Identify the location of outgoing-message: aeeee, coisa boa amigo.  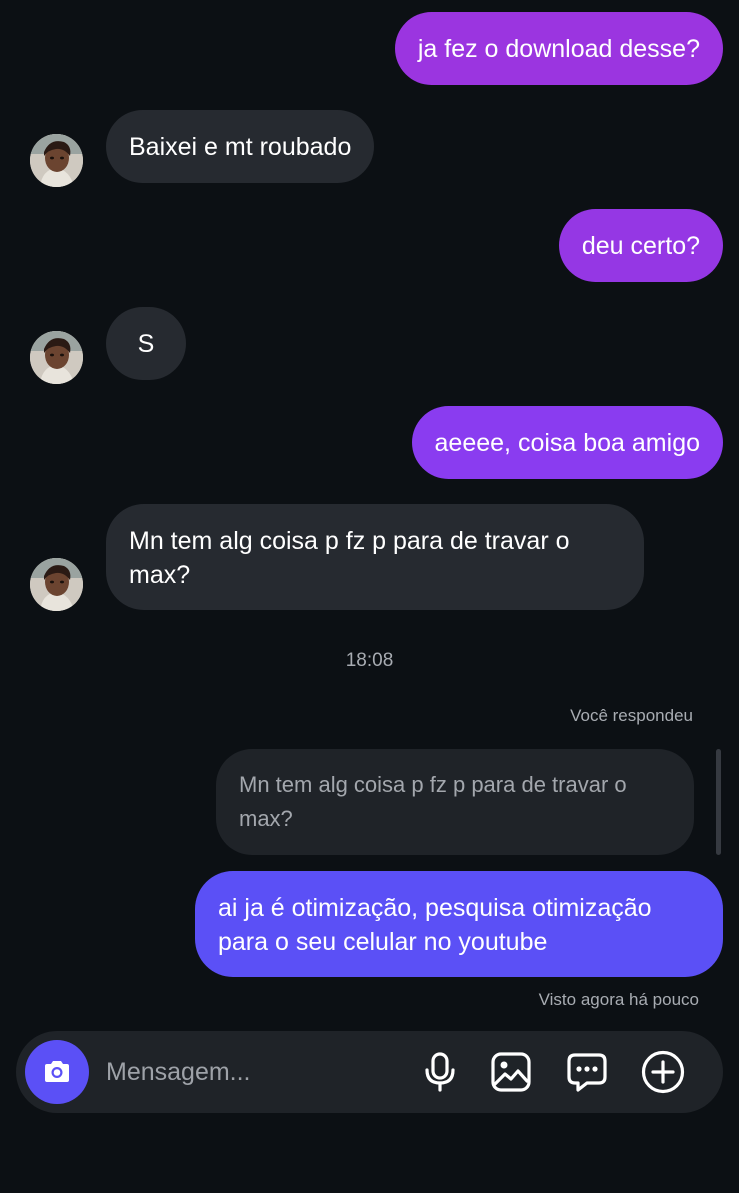
(567, 442).